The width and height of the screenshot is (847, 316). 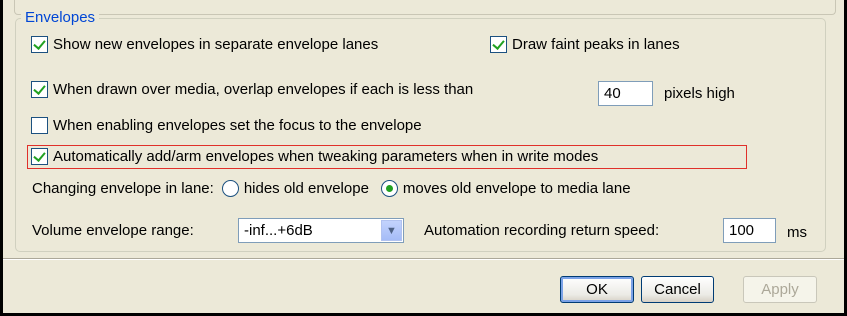 I want to click on apply-button: Apply, so click(x=780, y=289).